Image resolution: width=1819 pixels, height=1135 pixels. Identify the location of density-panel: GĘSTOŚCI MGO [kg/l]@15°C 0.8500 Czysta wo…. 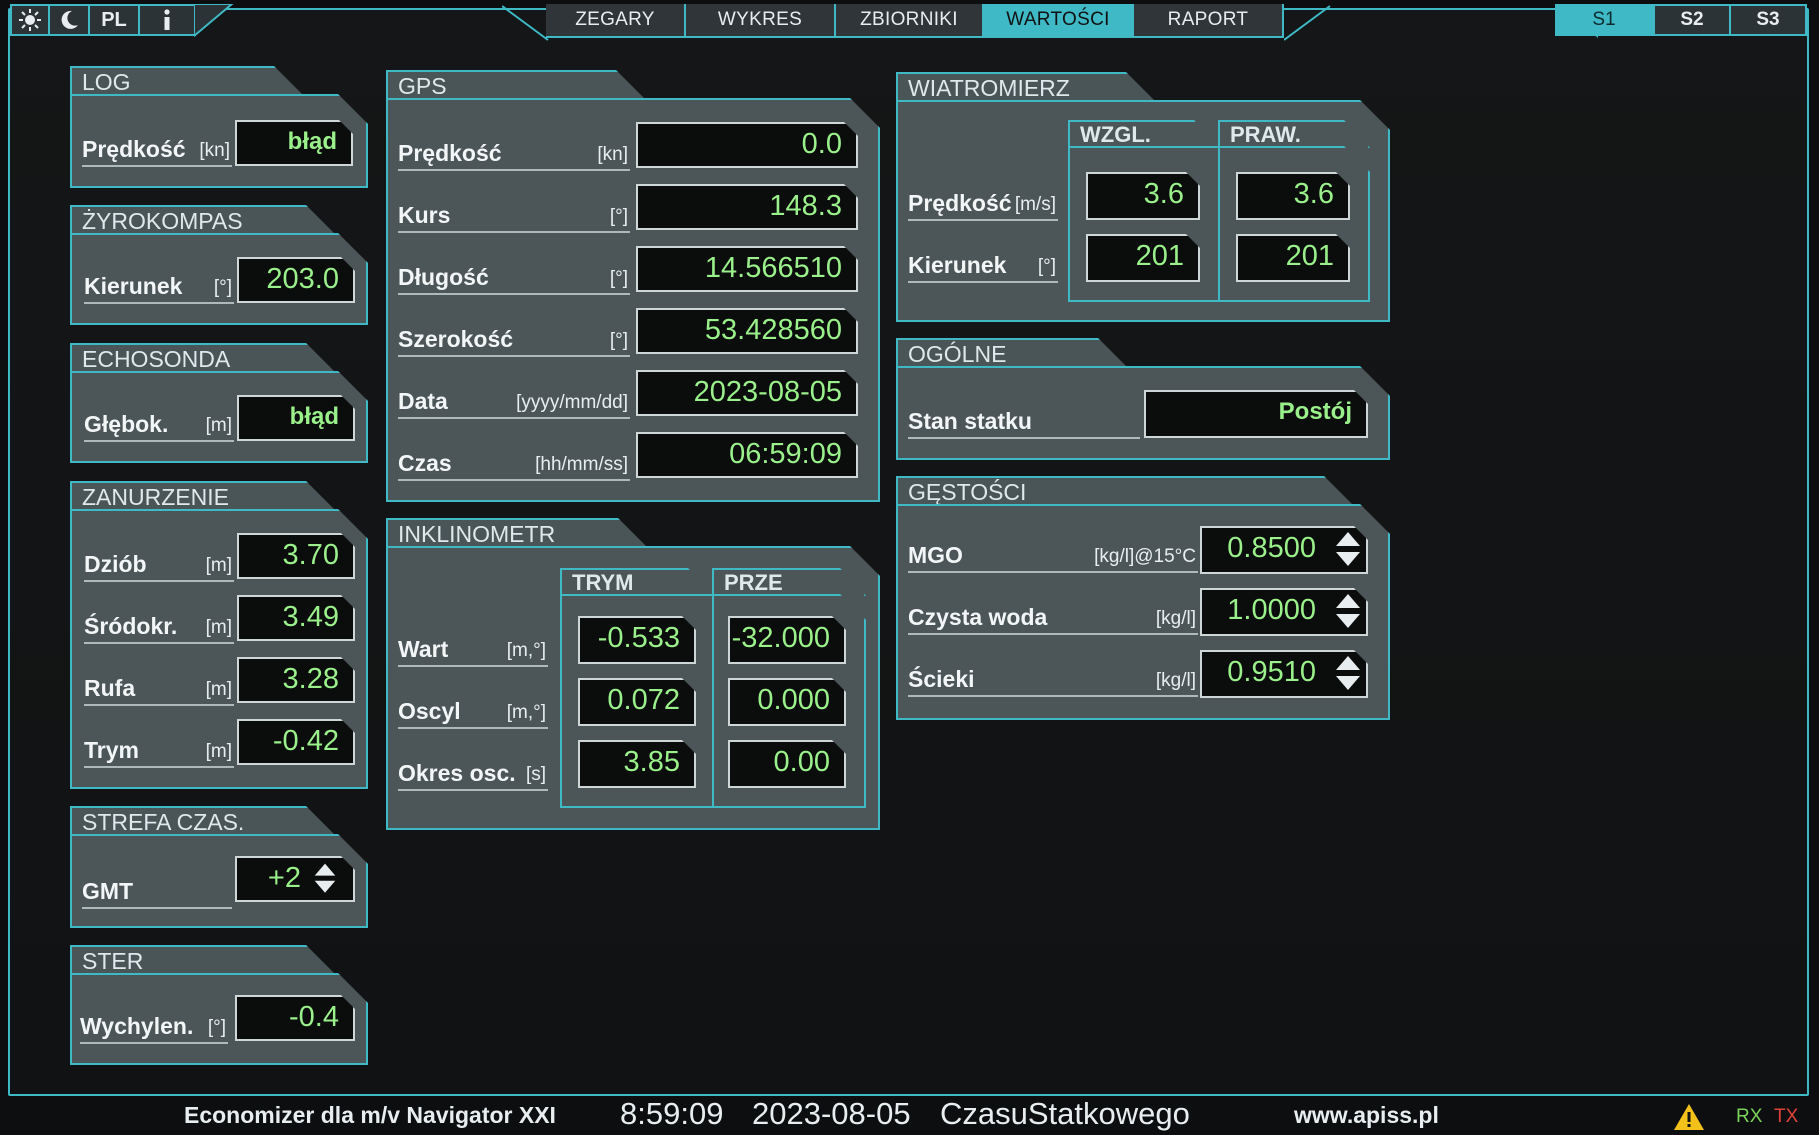
(1143, 598).